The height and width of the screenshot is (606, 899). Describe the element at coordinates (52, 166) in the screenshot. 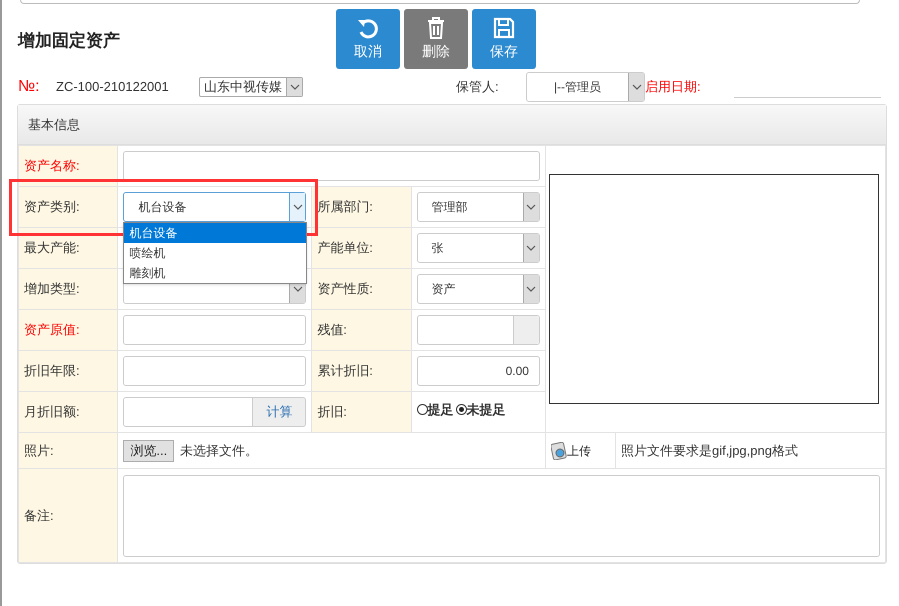

I see `field-label: 资产名称:` at that location.